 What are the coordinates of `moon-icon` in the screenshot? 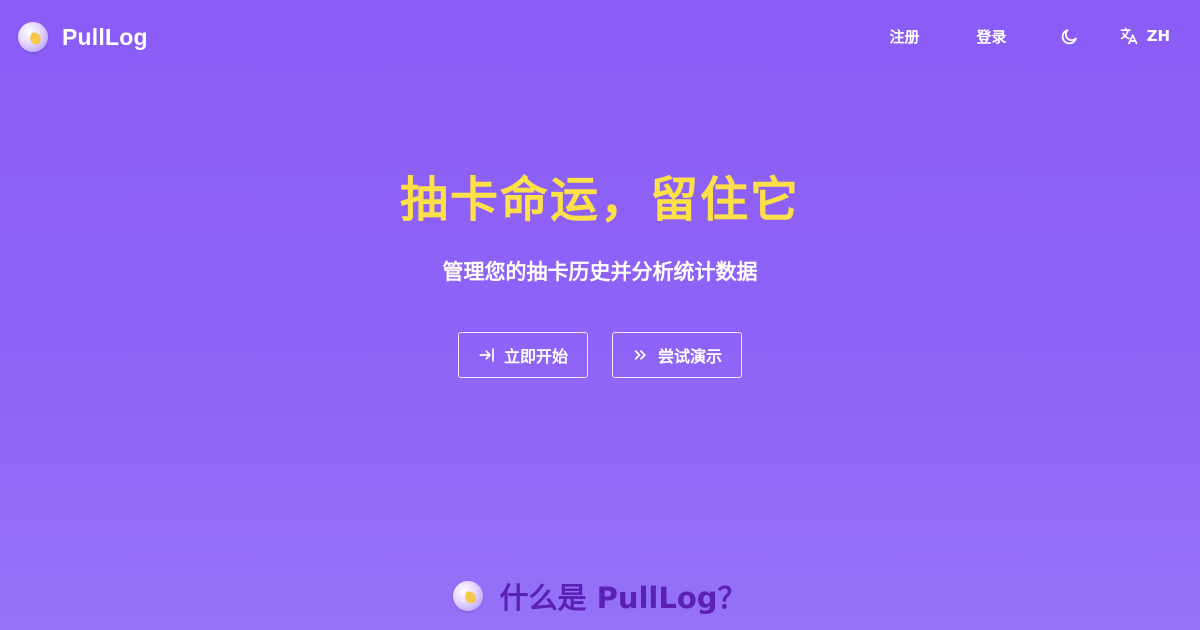 It's located at (1069, 36).